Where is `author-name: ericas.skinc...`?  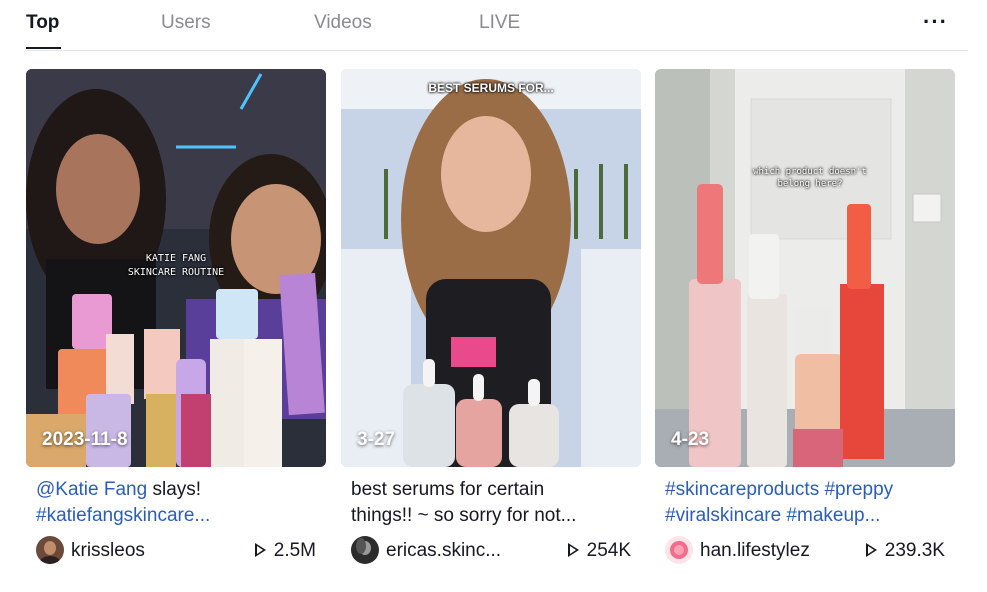
author-name: ericas.skinc... is located at coordinates (443, 551).